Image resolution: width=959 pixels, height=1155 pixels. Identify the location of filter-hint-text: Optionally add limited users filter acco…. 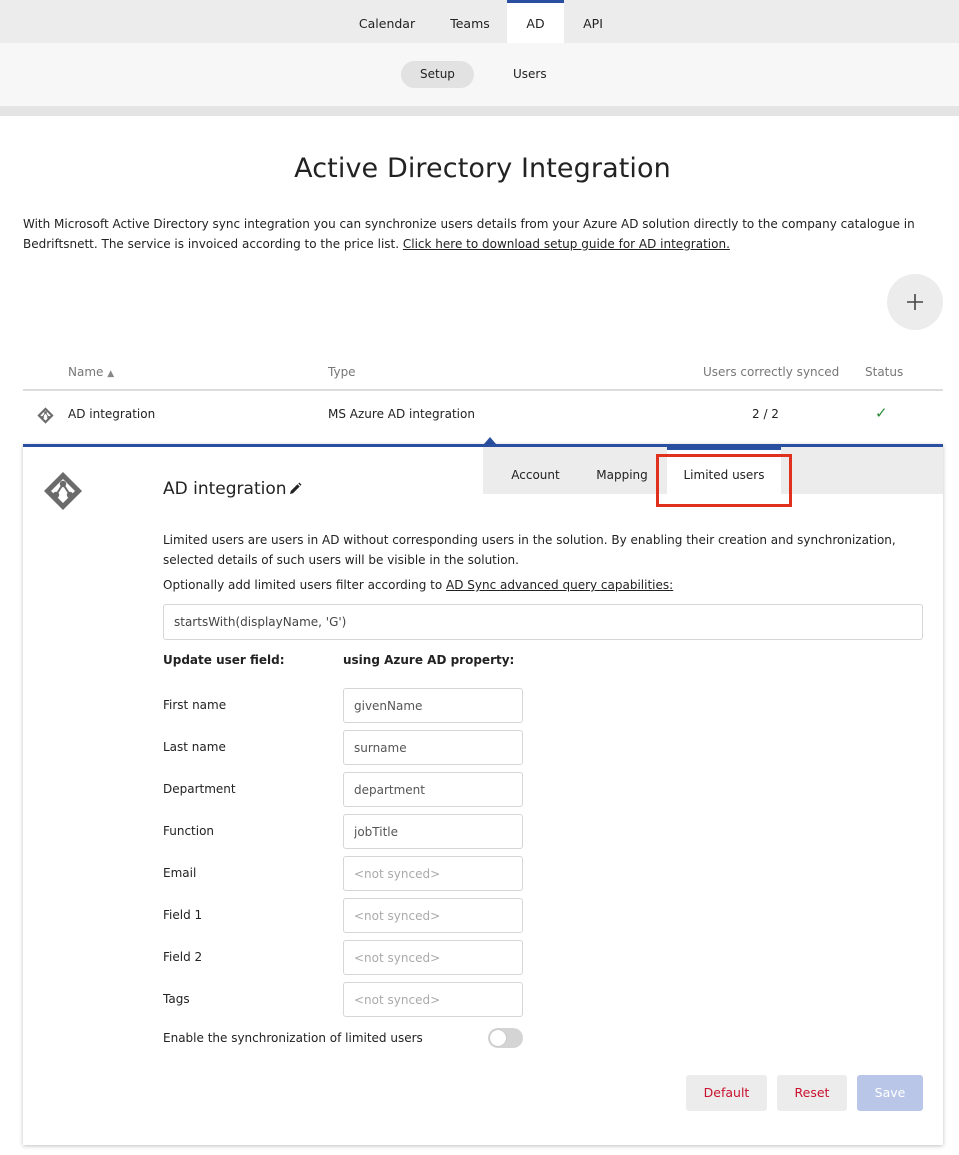
(305, 585).